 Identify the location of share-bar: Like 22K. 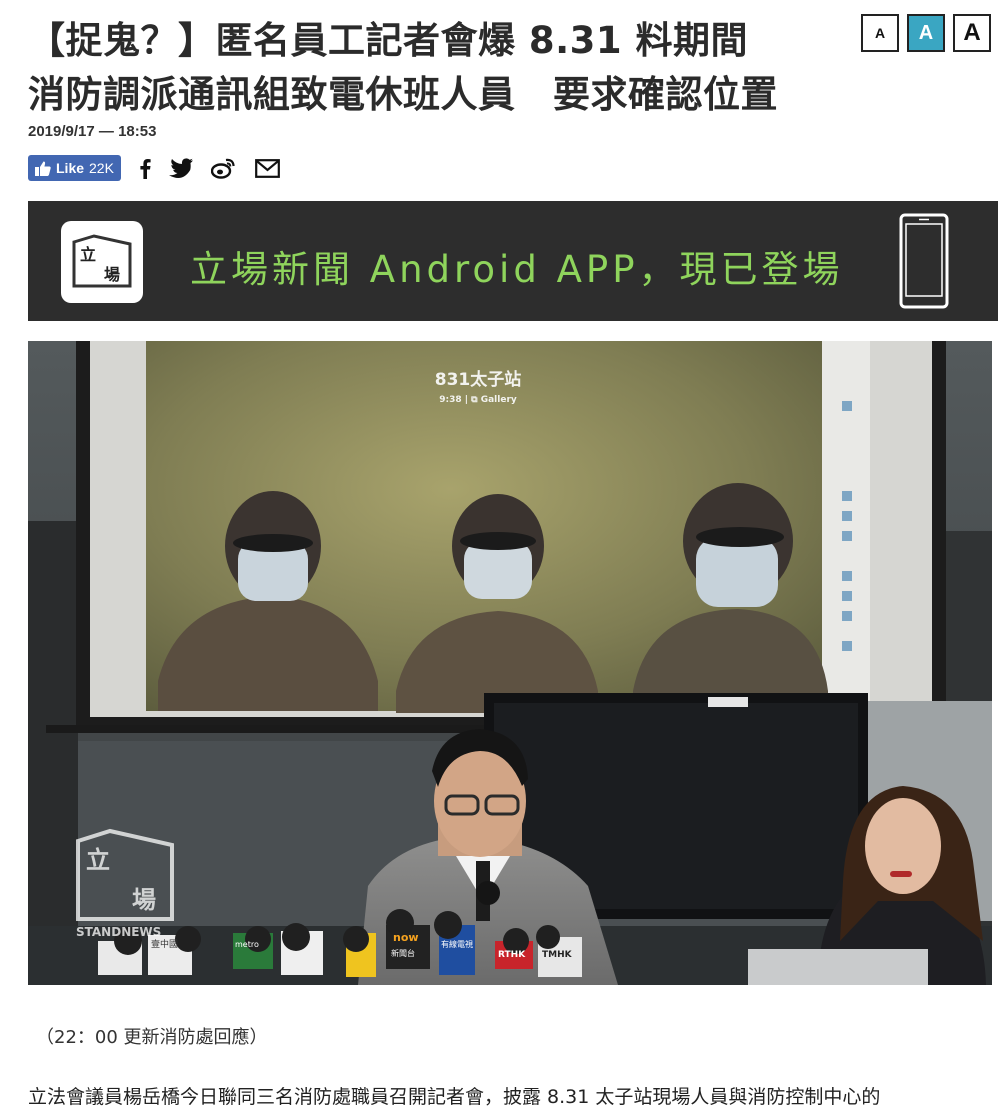
(154, 168).